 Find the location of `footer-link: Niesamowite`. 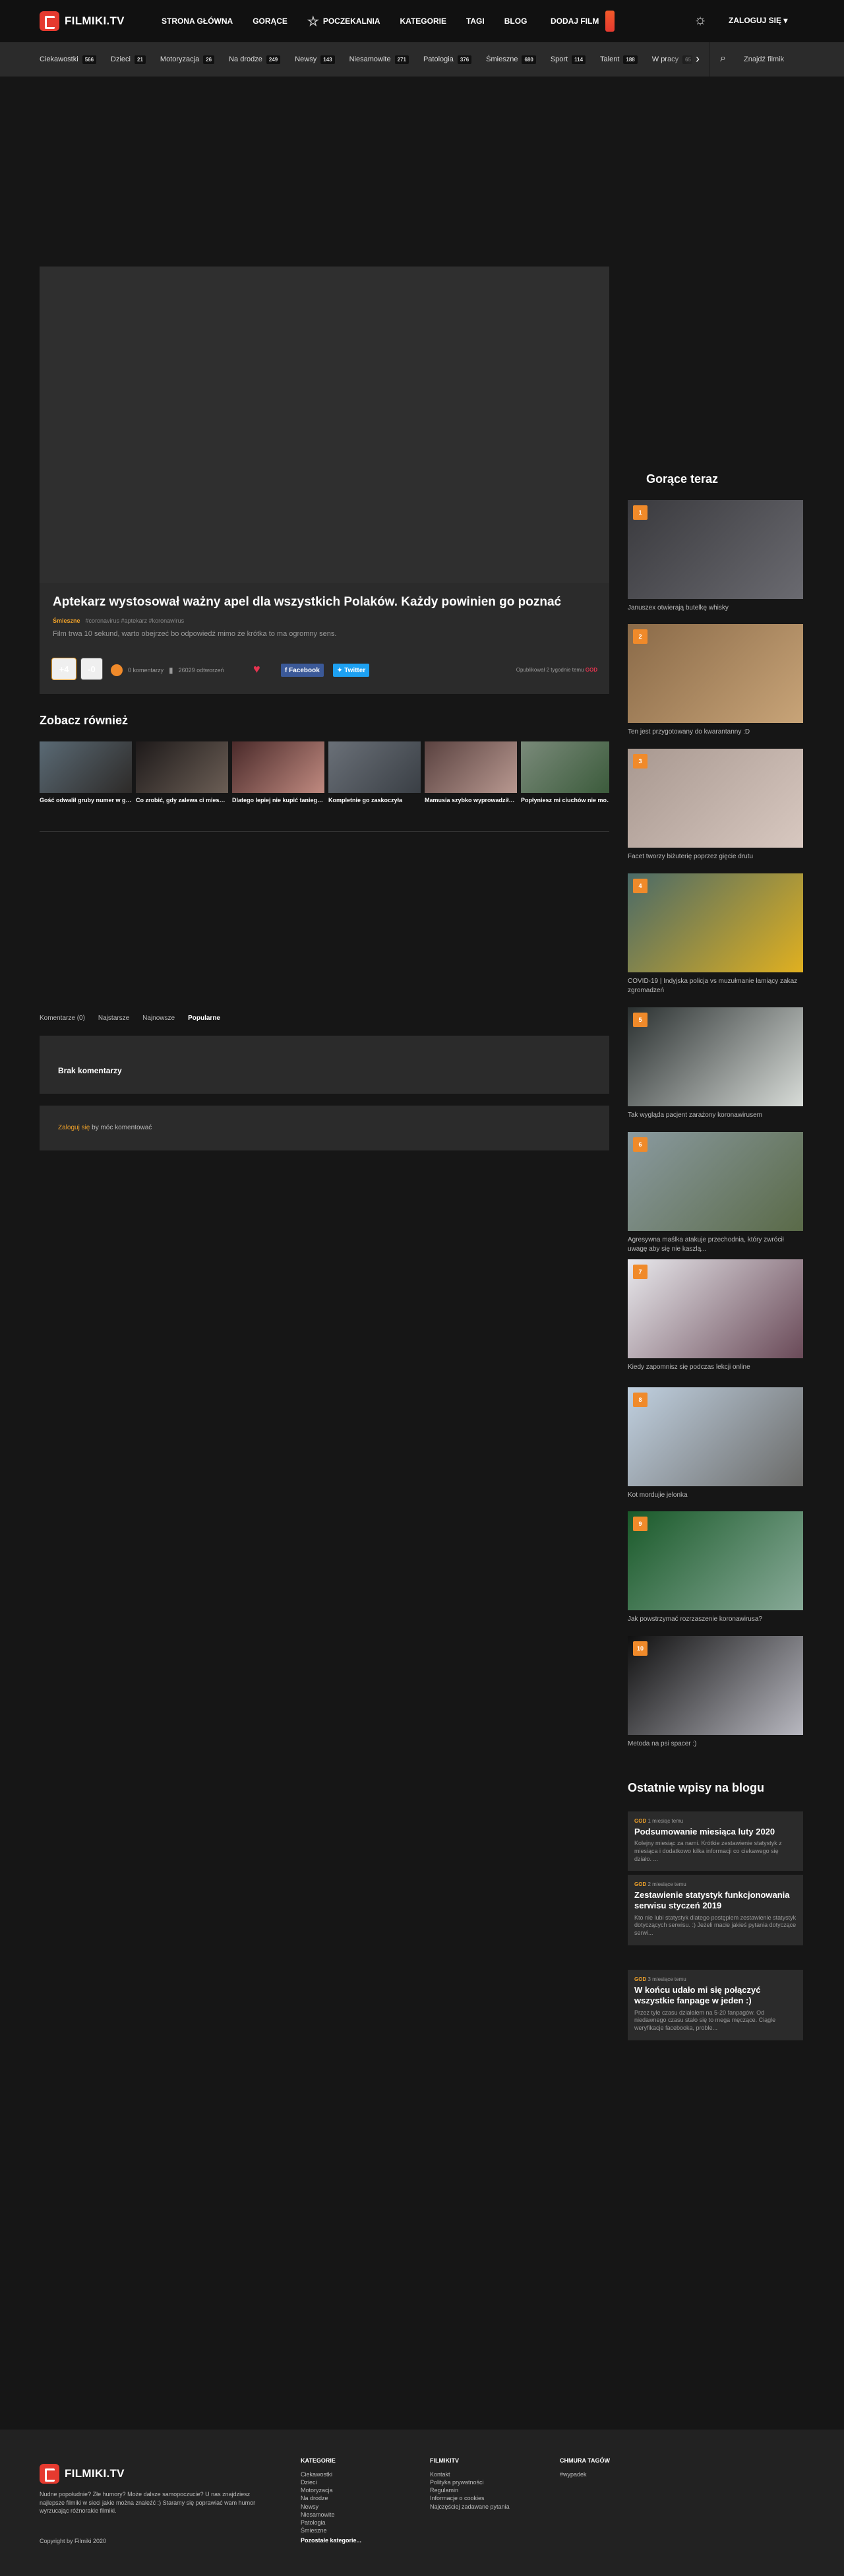

footer-link: Niesamowite is located at coordinates (331, 2515).